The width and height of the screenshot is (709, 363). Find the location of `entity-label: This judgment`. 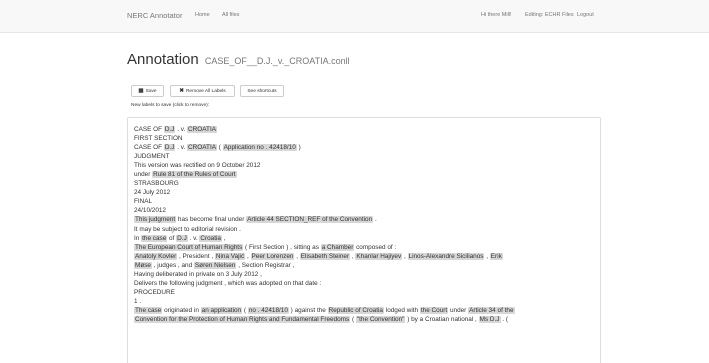

entity-label: This judgment is located at coordinates (155, 220).